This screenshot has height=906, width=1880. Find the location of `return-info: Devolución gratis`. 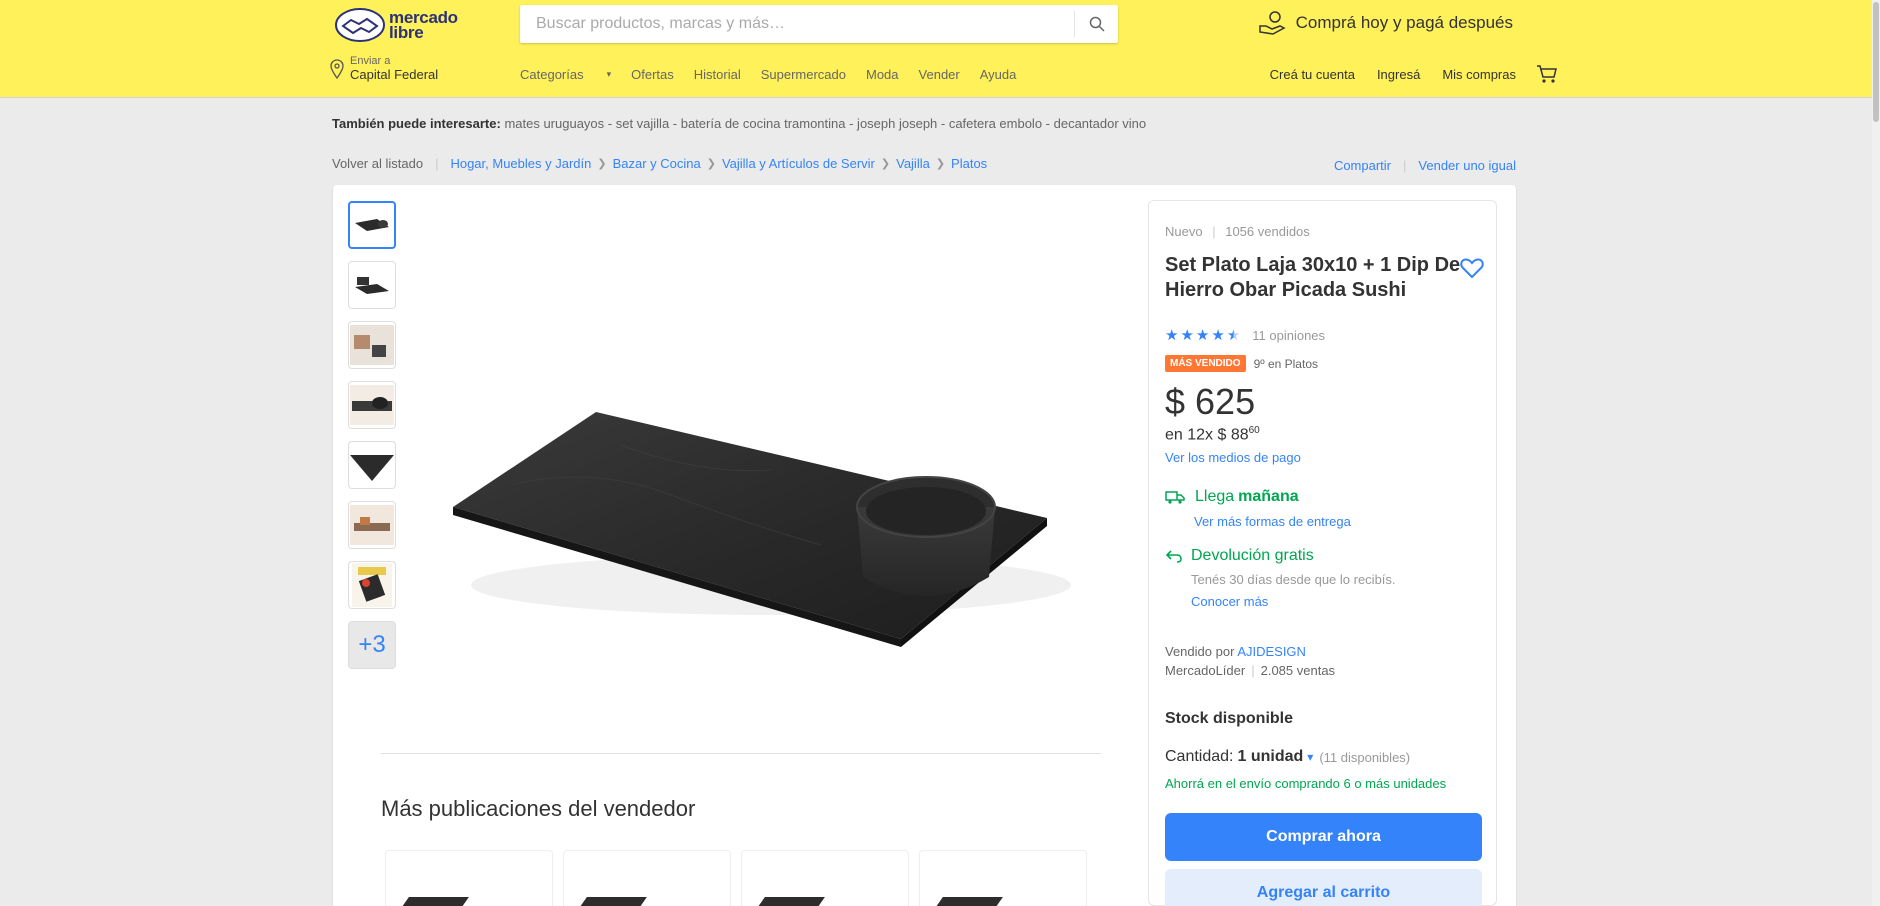

return-info: Devolución gratis is located at coordinates (1239, 556).